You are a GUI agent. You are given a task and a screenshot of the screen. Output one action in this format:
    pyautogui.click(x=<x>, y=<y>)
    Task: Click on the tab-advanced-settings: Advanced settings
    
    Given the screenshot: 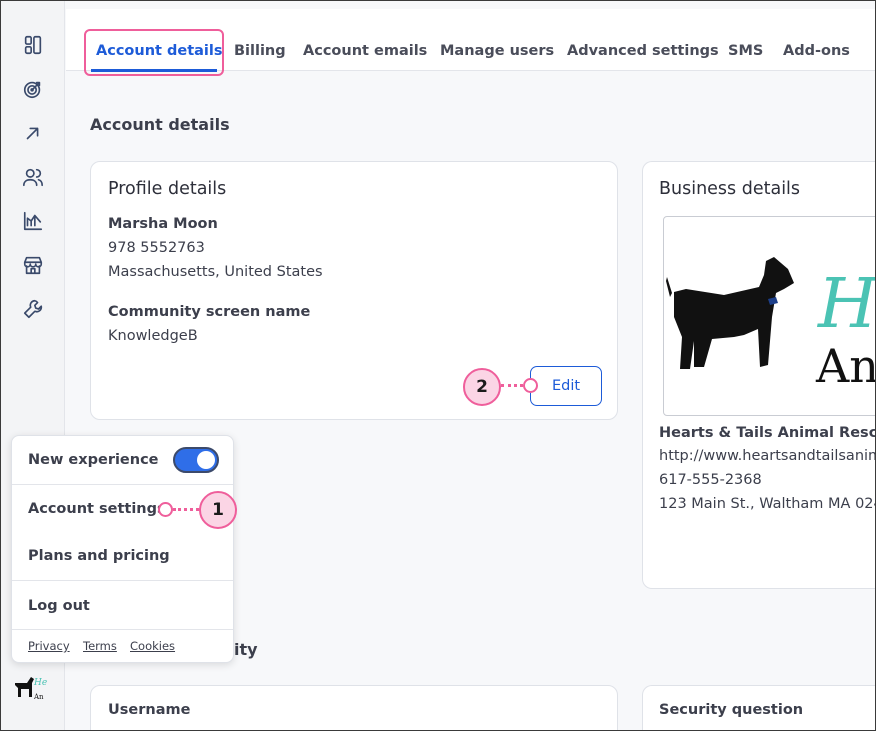 What is the action you would take?
    pyautogui.click(x=643, y=51)
    